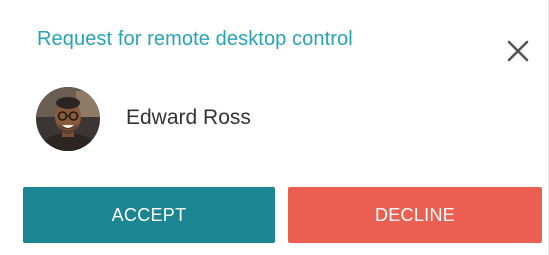  What do you see at coordinates (195, 39) in the screenshot?
I see `dialog-title: Request for remote desktop control` at bounding box center [195, 39].